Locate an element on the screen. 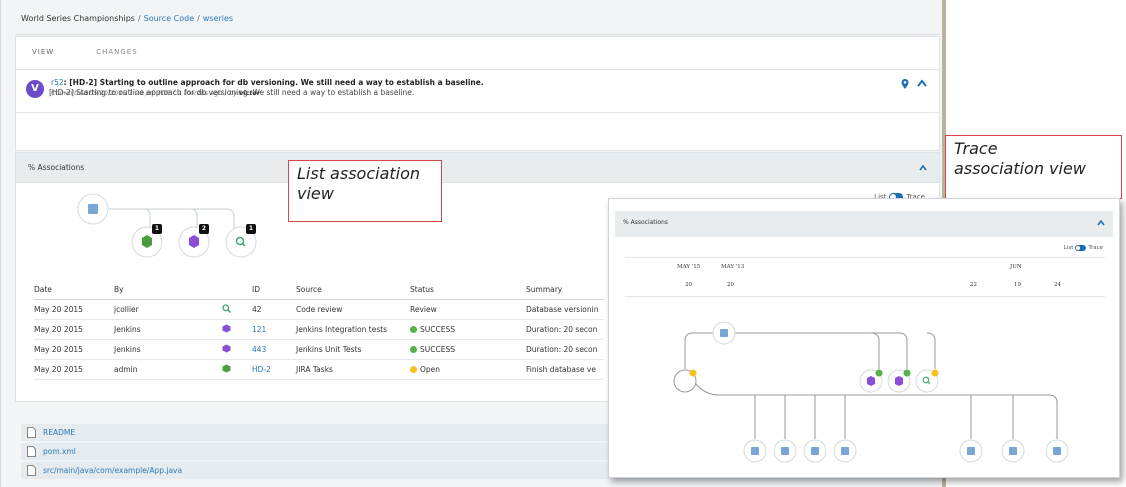  list-trace-switch is located at coordinates (1081, 248).